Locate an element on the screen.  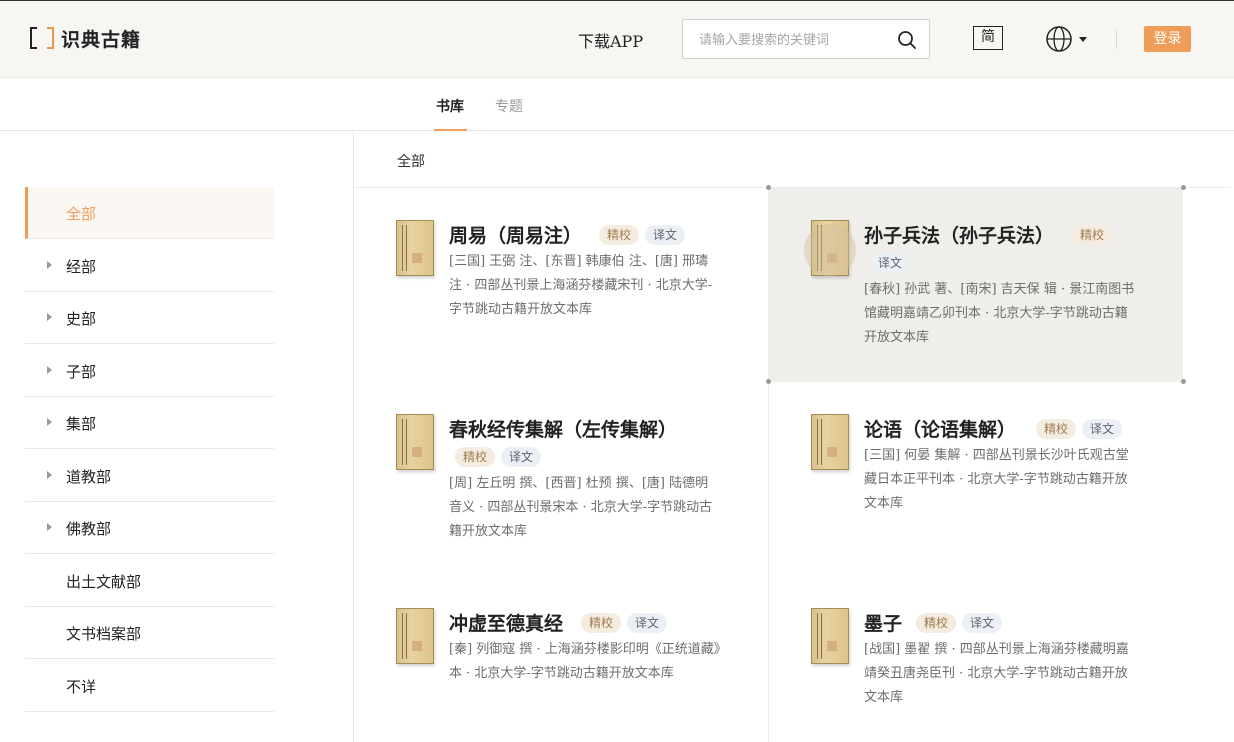
sidebar-item-label: 集部 is located at coordinates (81, 424).